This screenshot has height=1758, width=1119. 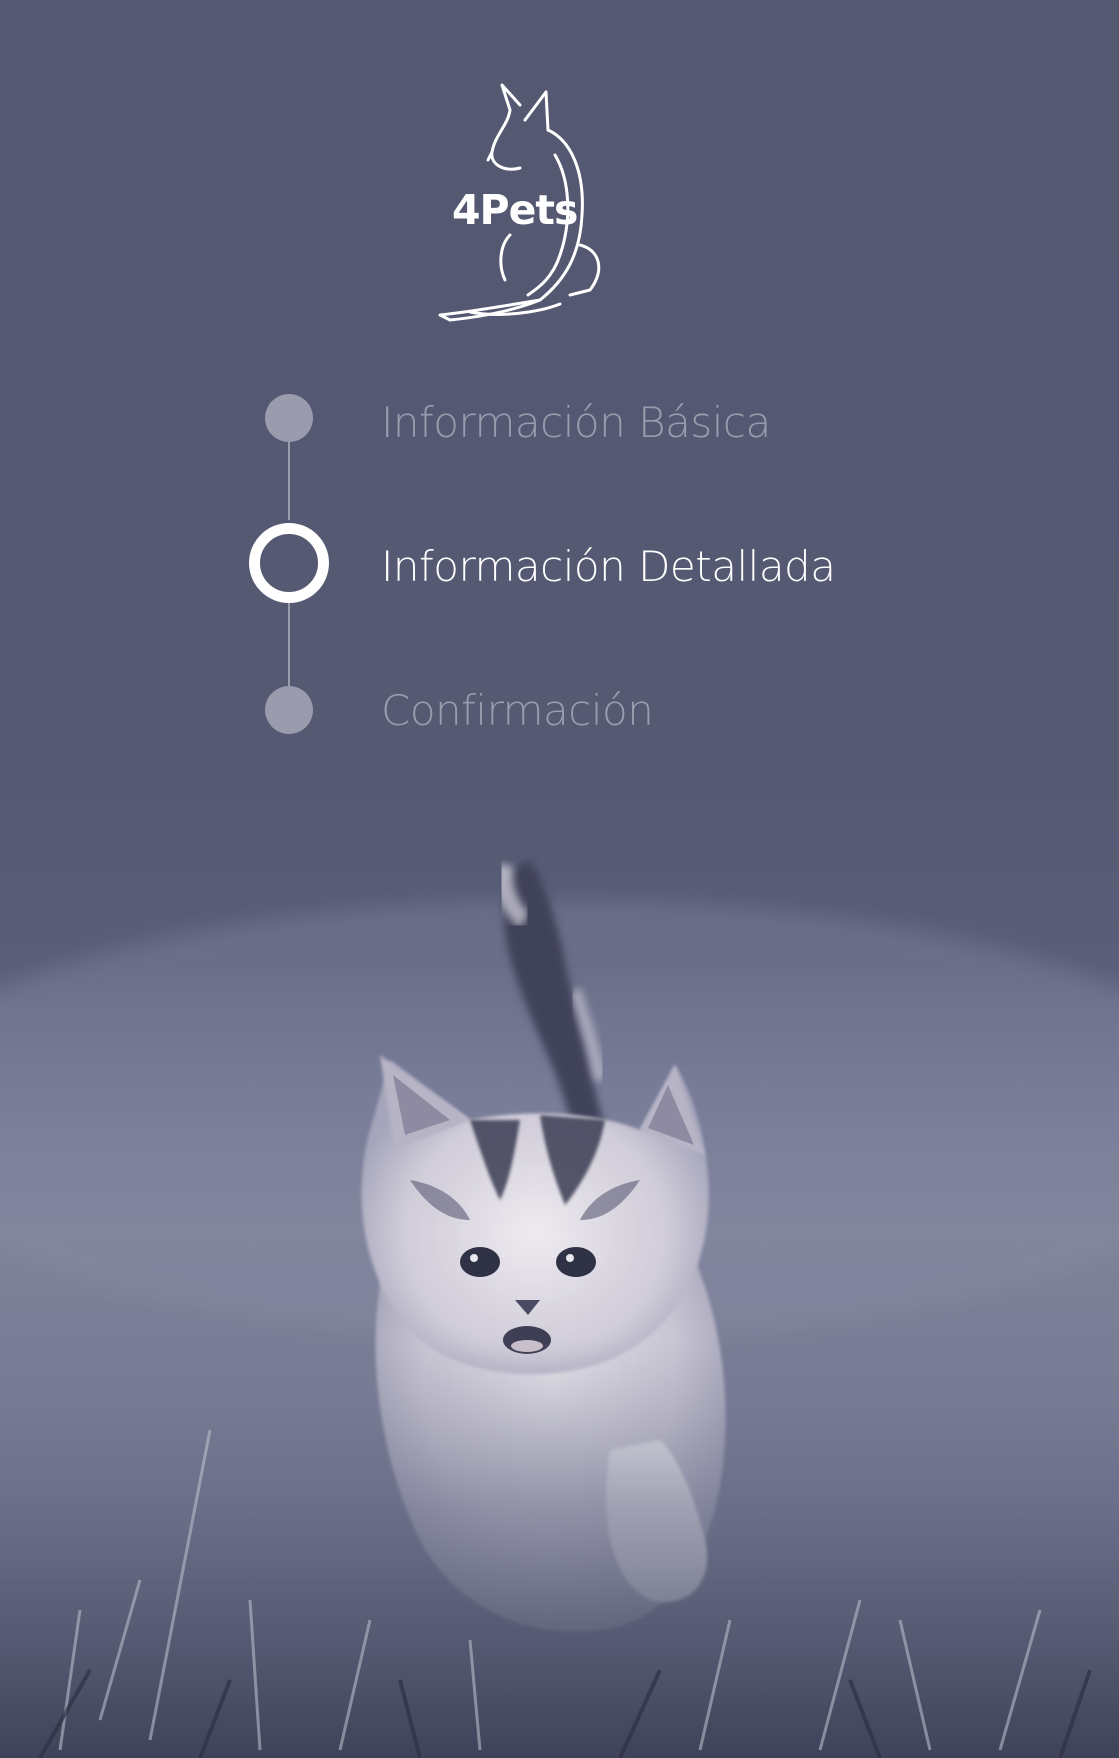 I want to click on step-label-confirmation: Confirmación, so click(x=517, y=710).